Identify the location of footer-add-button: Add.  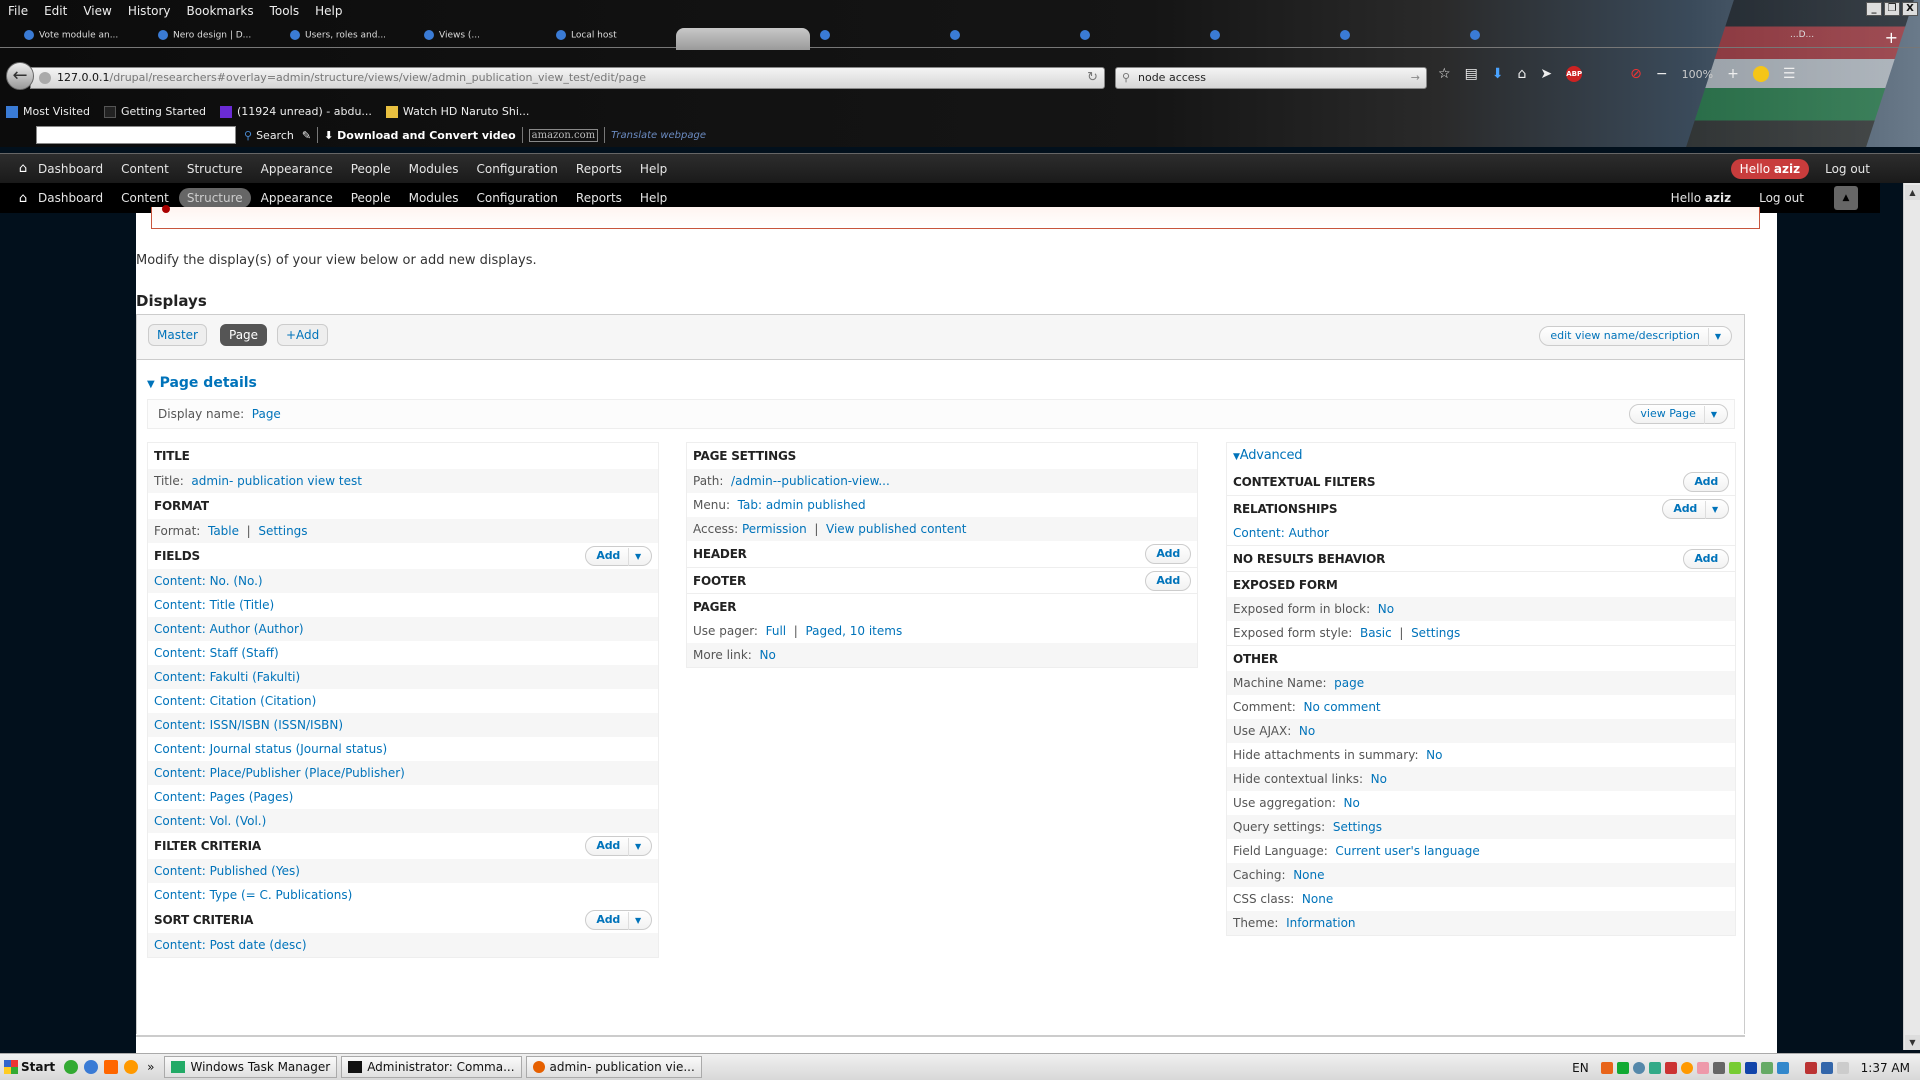
(1168, 581).